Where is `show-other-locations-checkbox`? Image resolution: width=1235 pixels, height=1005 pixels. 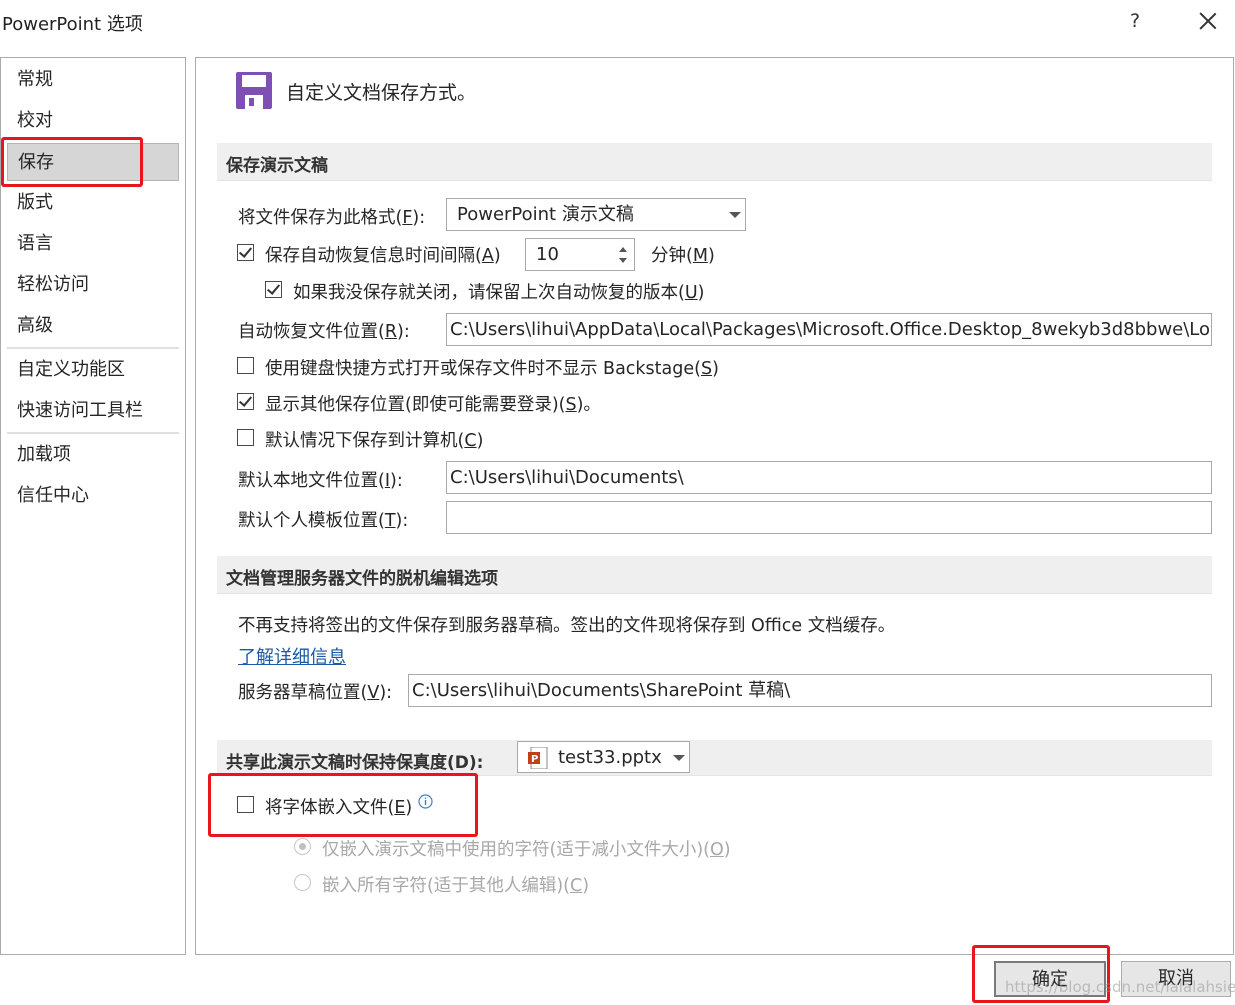 show-other-locations-checkbox is located at coordinates (245, 401).